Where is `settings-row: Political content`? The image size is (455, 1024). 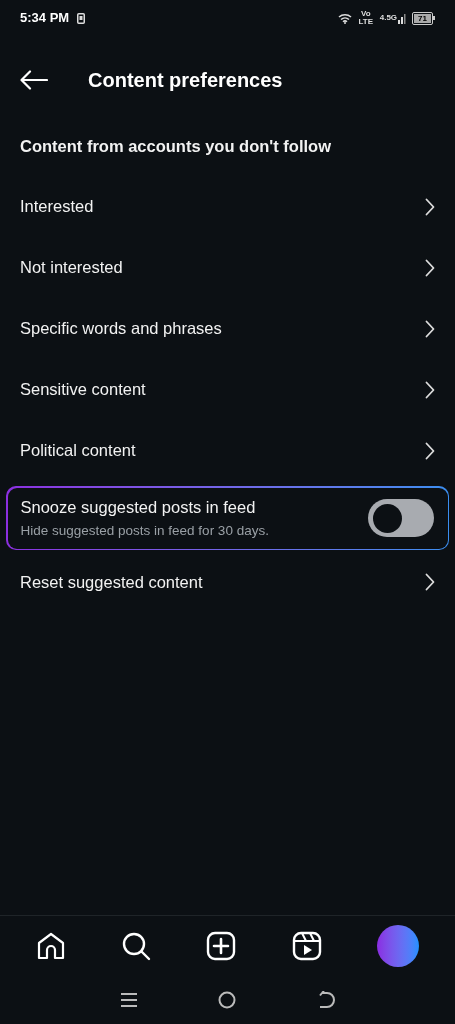
settings-row: Political content is located at coordinates (227, 450).